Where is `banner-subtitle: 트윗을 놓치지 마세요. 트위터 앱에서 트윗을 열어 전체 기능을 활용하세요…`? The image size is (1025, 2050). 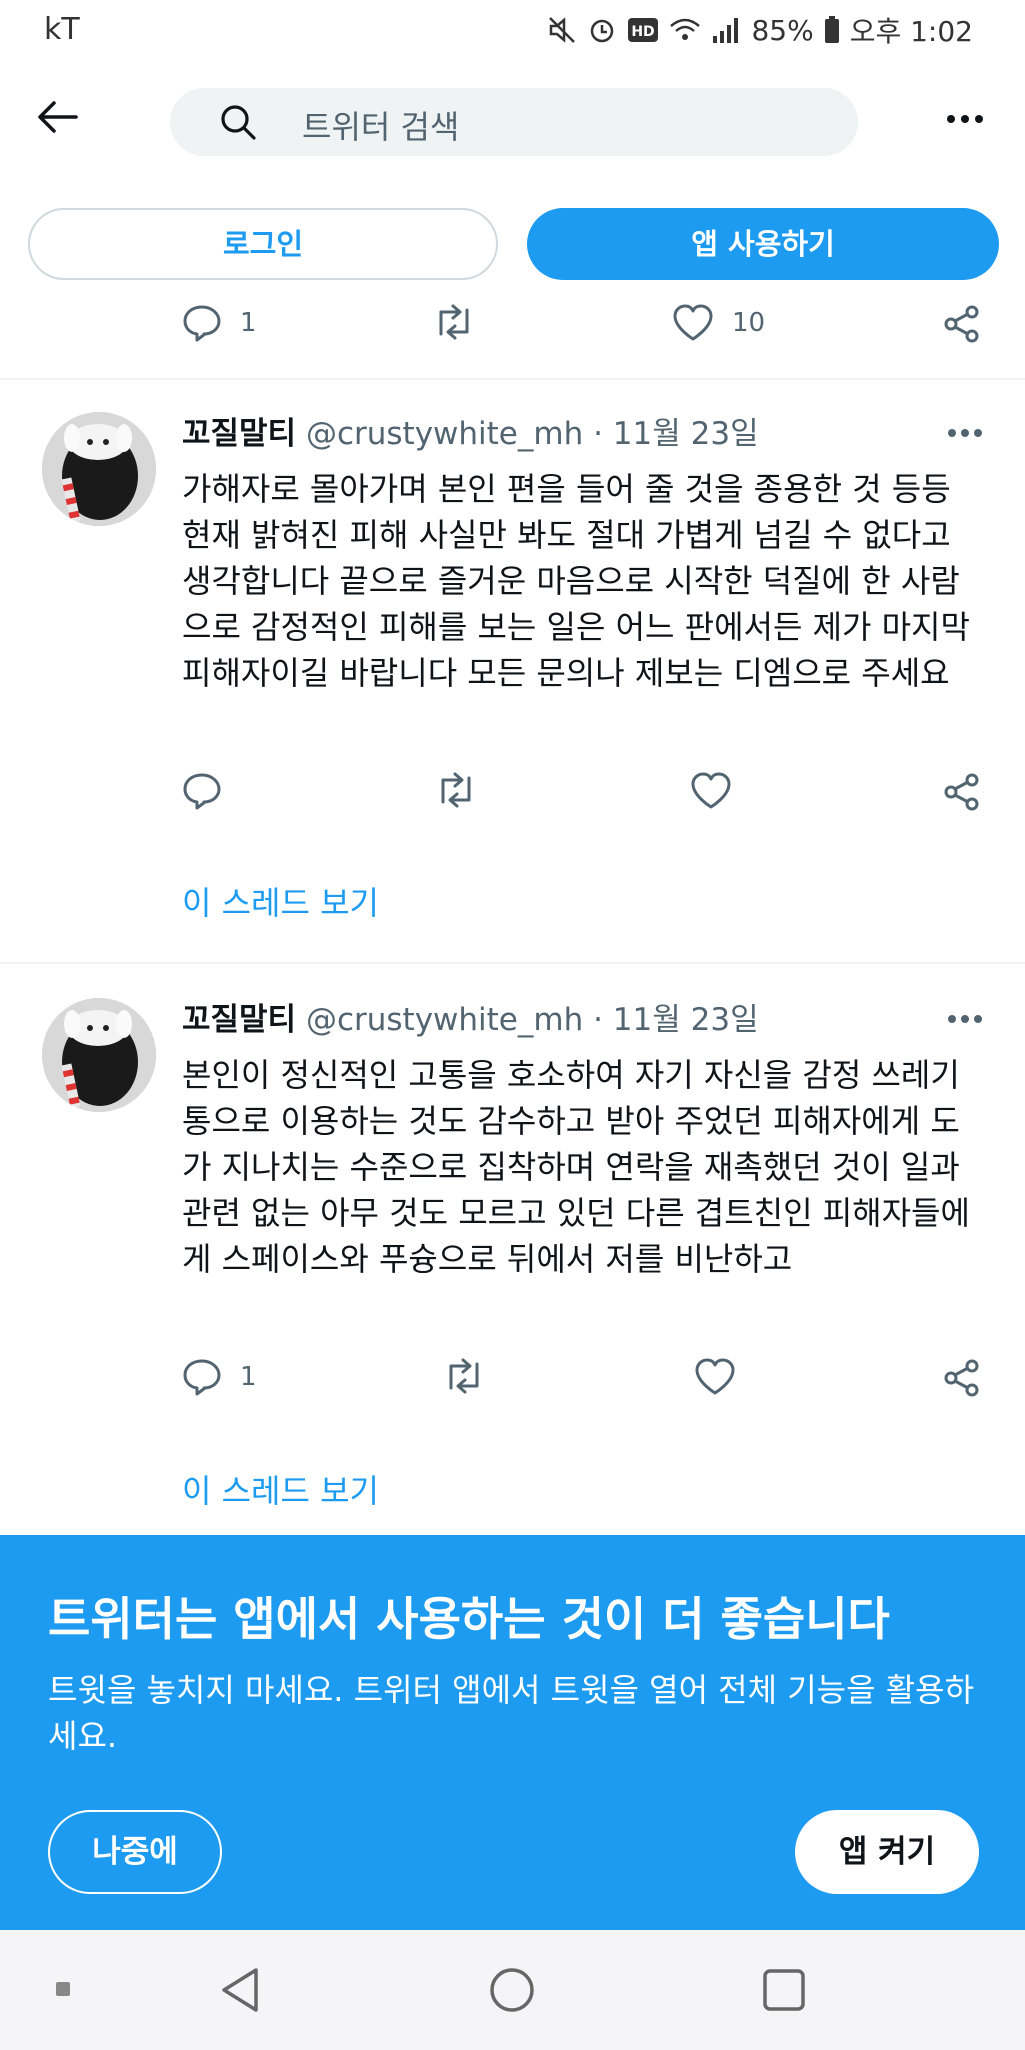
banner-subtitle: 트윗을 놓치지 마세요. 트위터 앱에서 트윗을 열어 전체 기능을 활용하세요… is located at coordinates (511, 1713).